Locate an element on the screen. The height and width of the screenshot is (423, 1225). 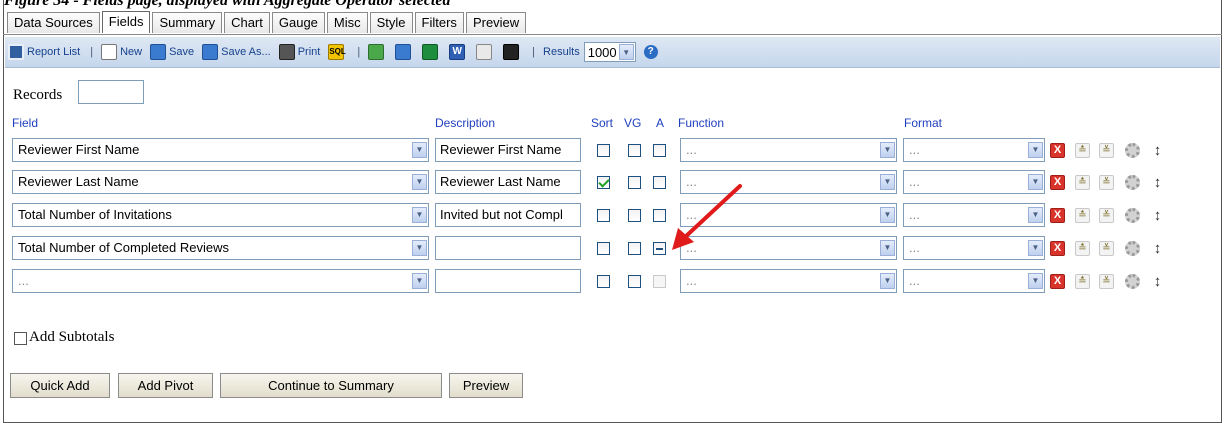
chart-export-icon is located at coordinates (403, 52).